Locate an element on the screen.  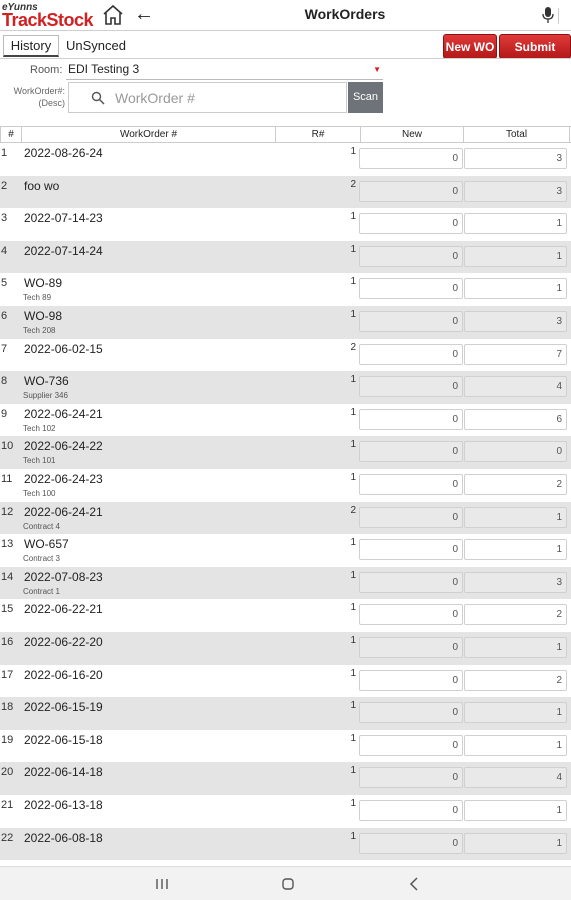
row-number: 7 is located at coordinates (4, 348).